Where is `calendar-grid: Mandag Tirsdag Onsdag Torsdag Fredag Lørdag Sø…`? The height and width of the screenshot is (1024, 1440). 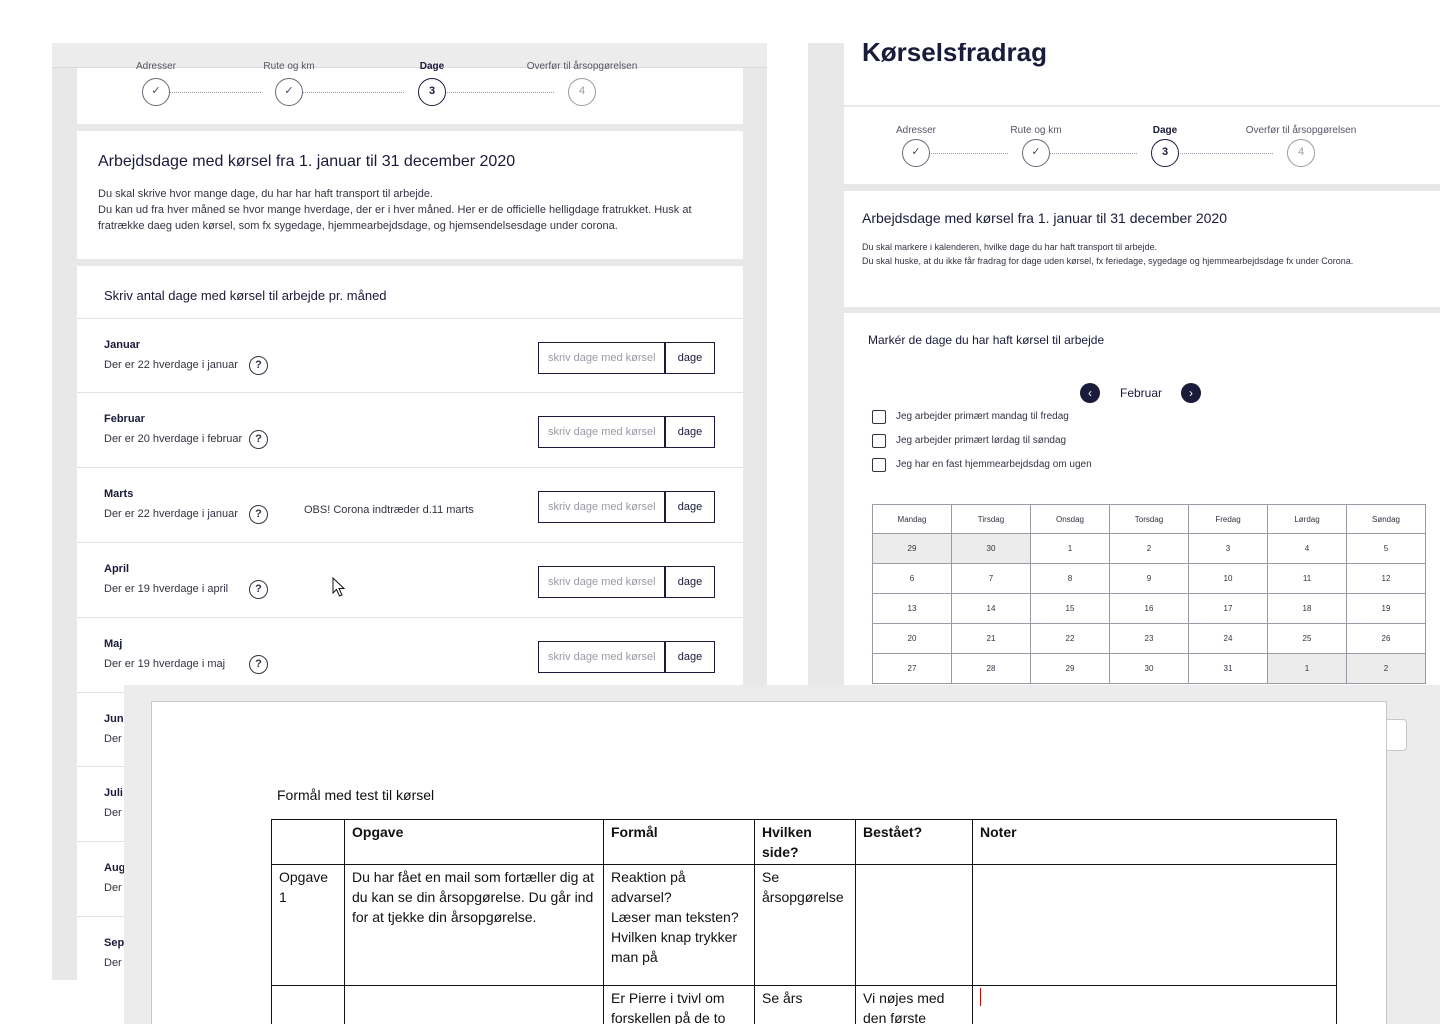 calendar-grid: Mandag Tirsdag Onsdag Torsdag Fredag Lørdag Sø… is located at coordinates (1149, 594).